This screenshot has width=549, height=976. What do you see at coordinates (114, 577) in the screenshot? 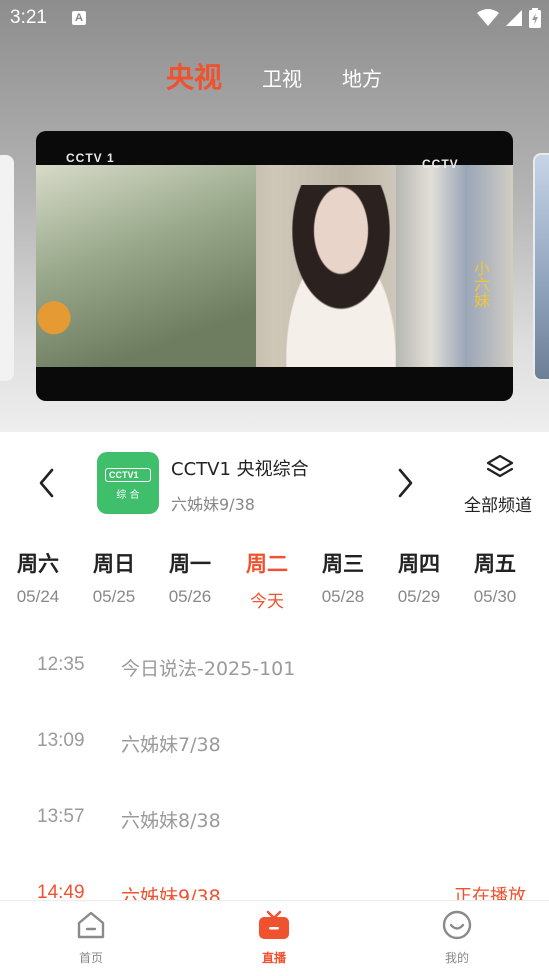
I see `day-sun: 周日 05/25` at bounding box center [114, 577].